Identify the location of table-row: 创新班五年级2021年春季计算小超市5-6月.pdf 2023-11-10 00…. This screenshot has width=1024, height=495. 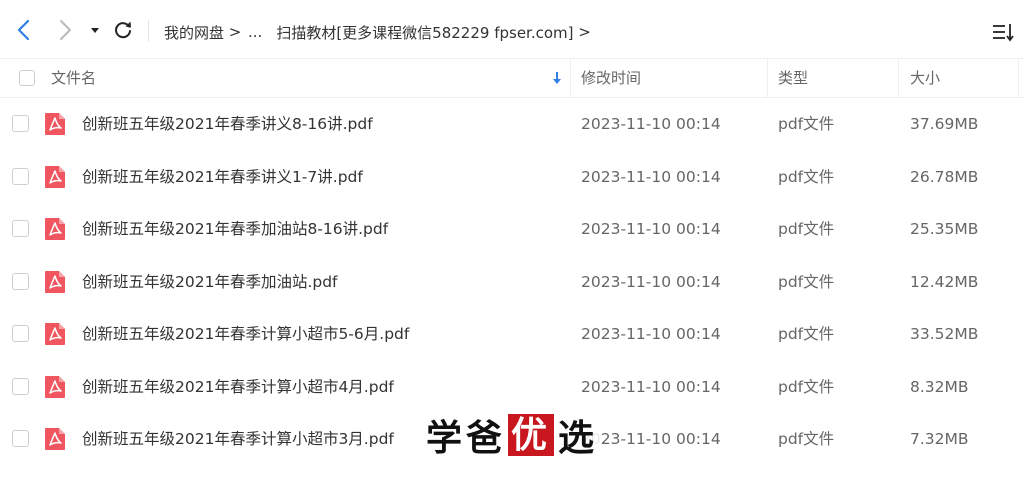
(512, 334).